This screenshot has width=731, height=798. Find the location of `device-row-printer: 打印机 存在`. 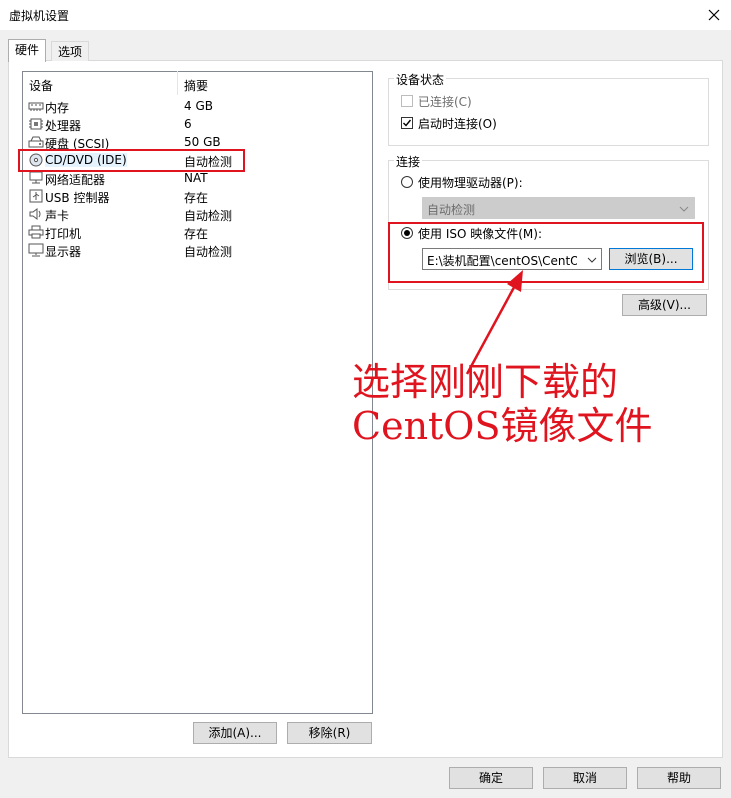

device-row-printer: 打印机 存在 is located at coordinates (197, 232).